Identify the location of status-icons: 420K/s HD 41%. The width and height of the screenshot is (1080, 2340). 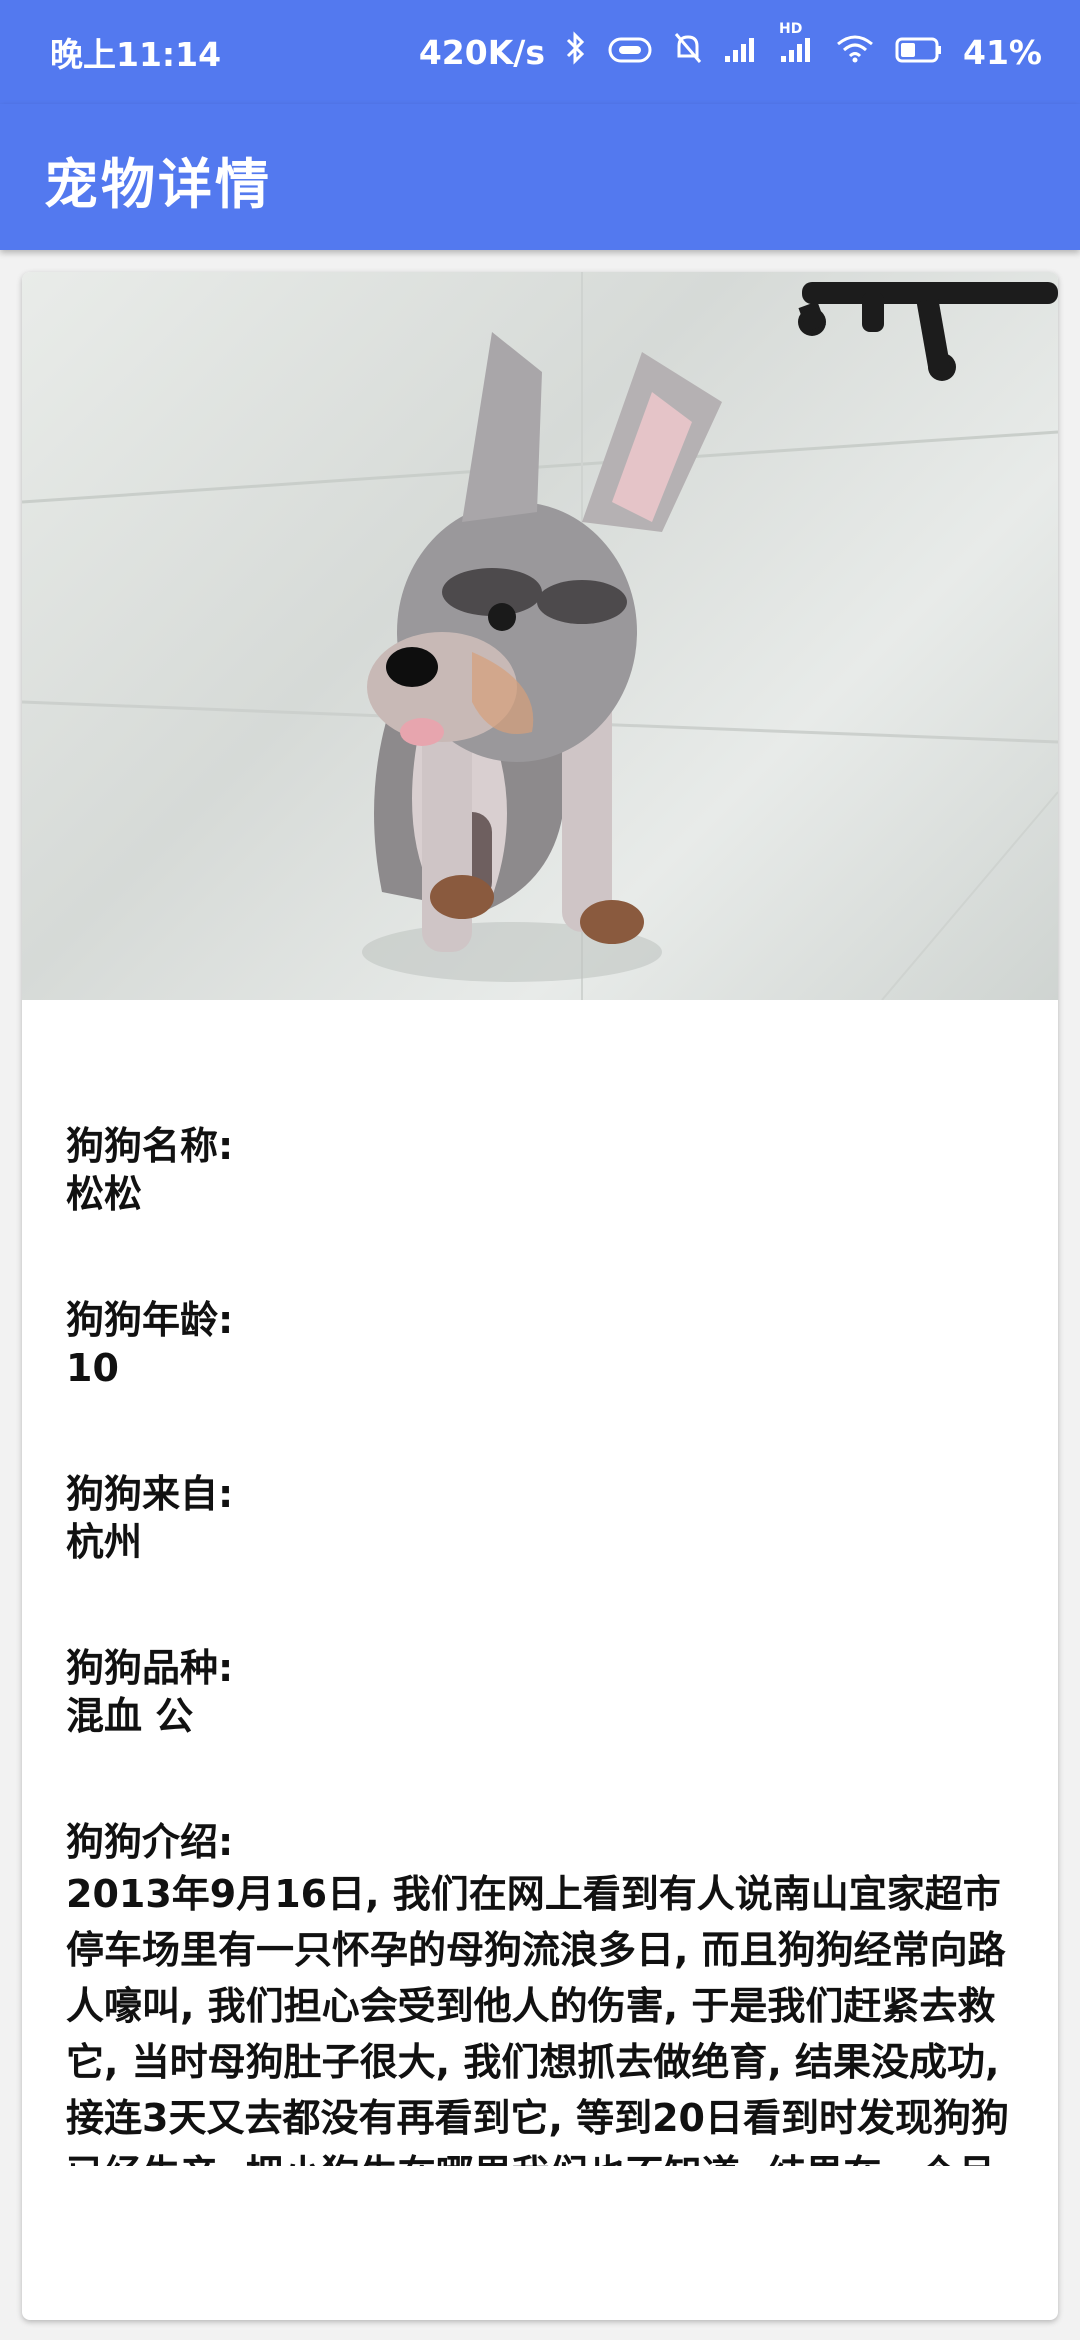
(730, 47).